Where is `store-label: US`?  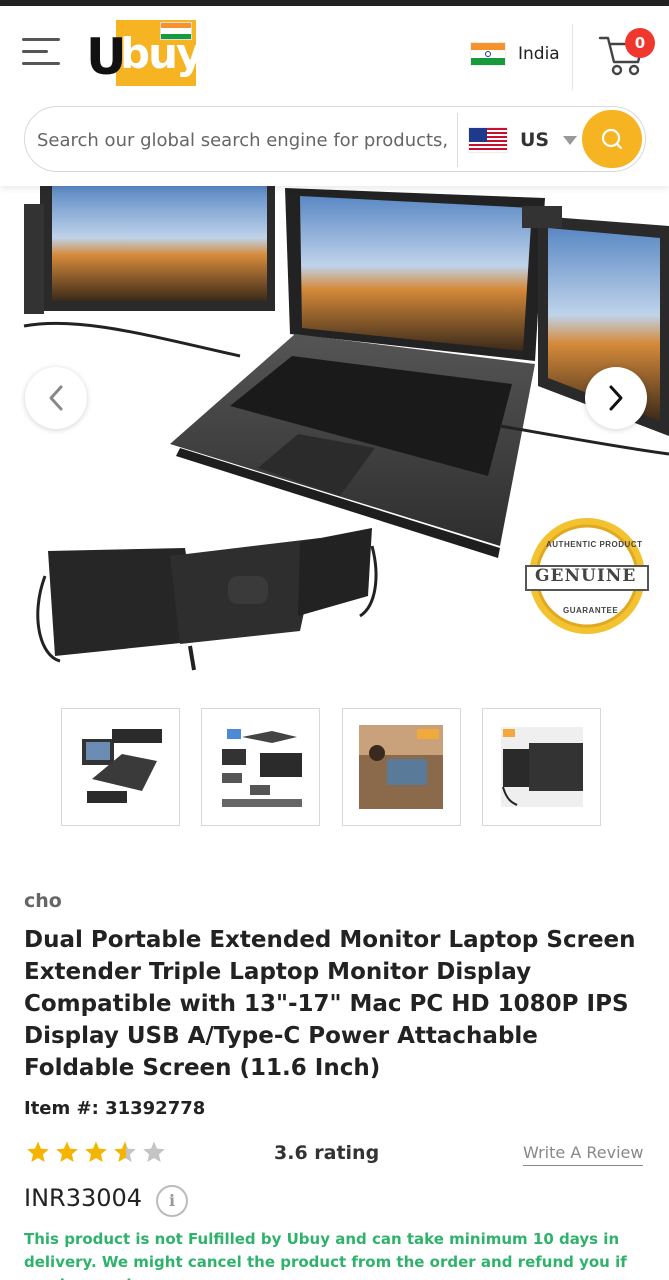 store-label: US is located at coordinates (535, 140).